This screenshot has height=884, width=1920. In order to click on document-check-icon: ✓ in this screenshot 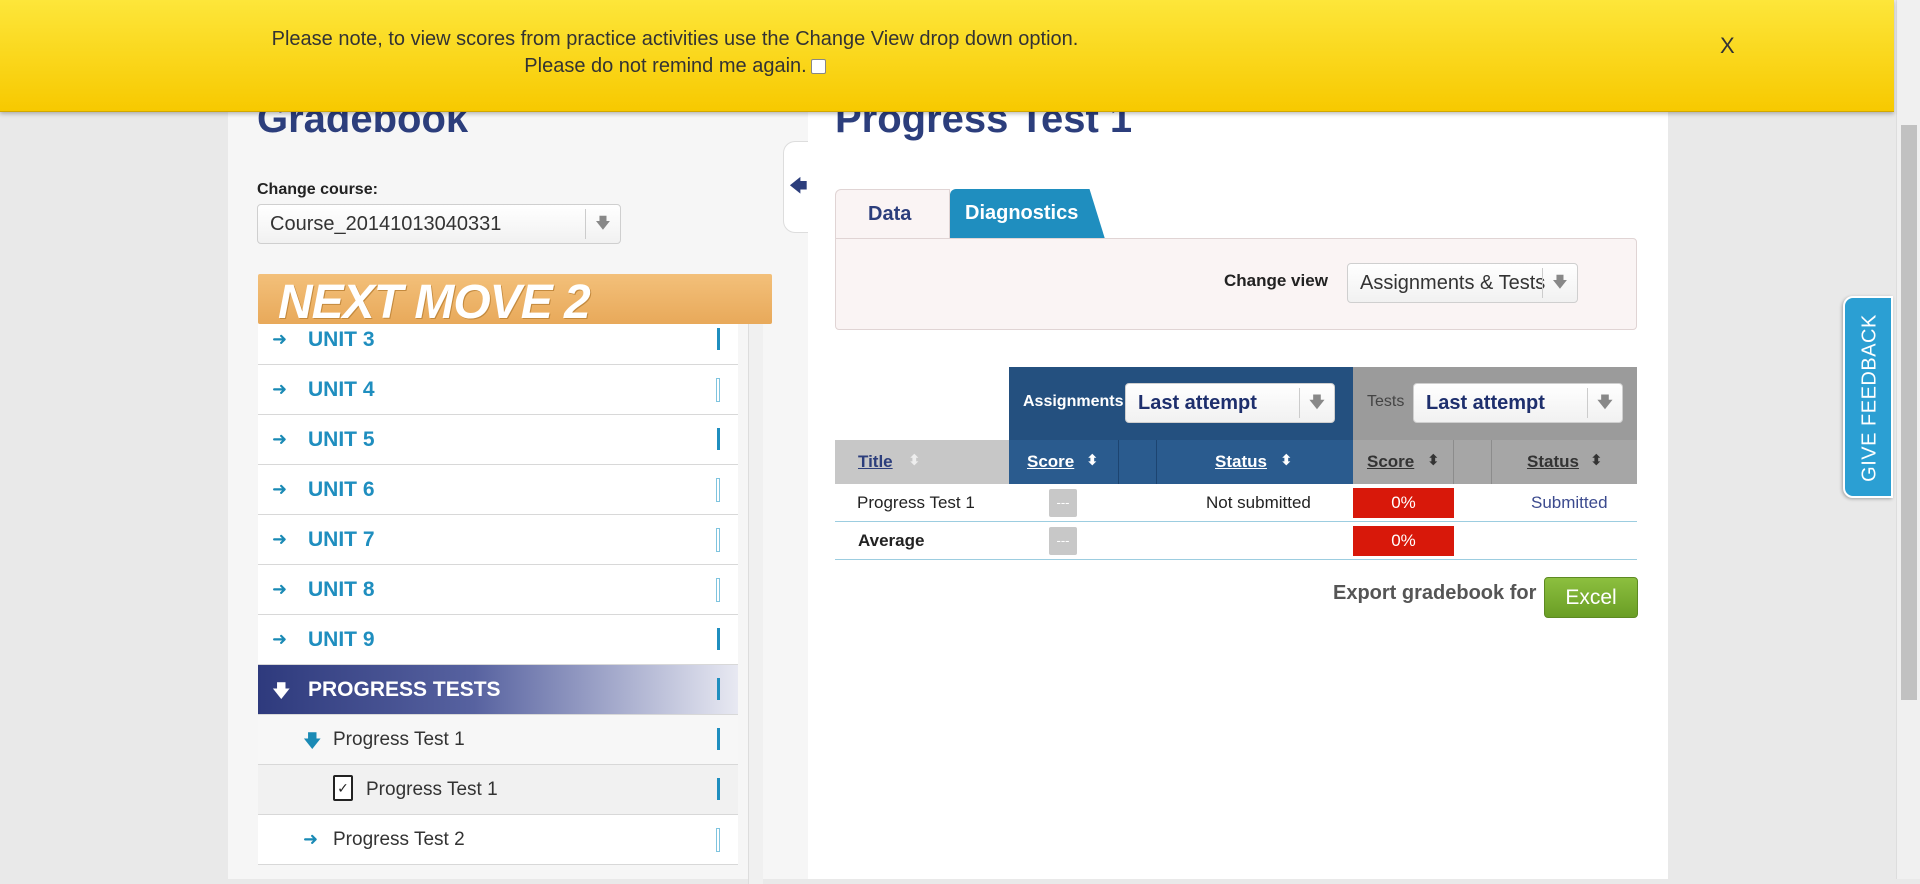, I will do `click(343, 788)`.